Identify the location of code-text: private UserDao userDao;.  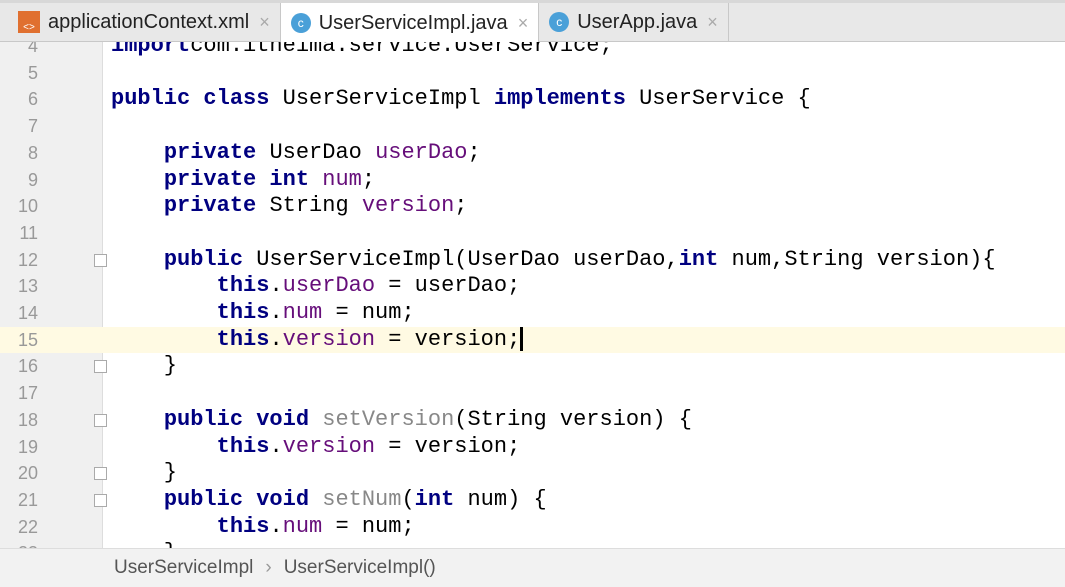
(296, 153).